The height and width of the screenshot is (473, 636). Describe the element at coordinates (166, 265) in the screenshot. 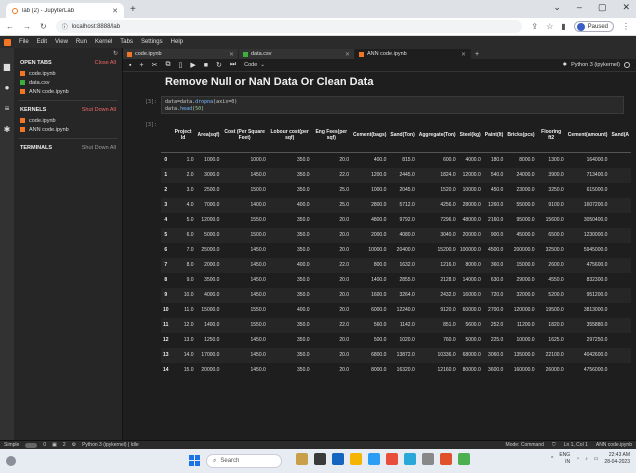

I see `row-index: 7` at that location.